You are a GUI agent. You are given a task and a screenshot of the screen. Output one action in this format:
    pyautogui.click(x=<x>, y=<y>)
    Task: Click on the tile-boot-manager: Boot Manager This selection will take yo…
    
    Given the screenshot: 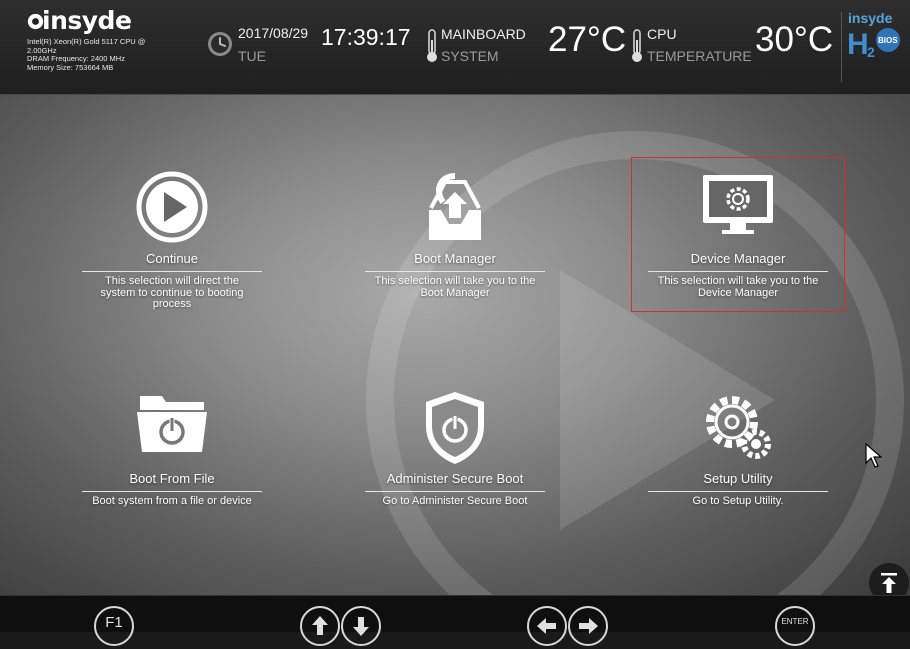 What is the action you would take?
    pyautogui.click(x=455, y=234)
    